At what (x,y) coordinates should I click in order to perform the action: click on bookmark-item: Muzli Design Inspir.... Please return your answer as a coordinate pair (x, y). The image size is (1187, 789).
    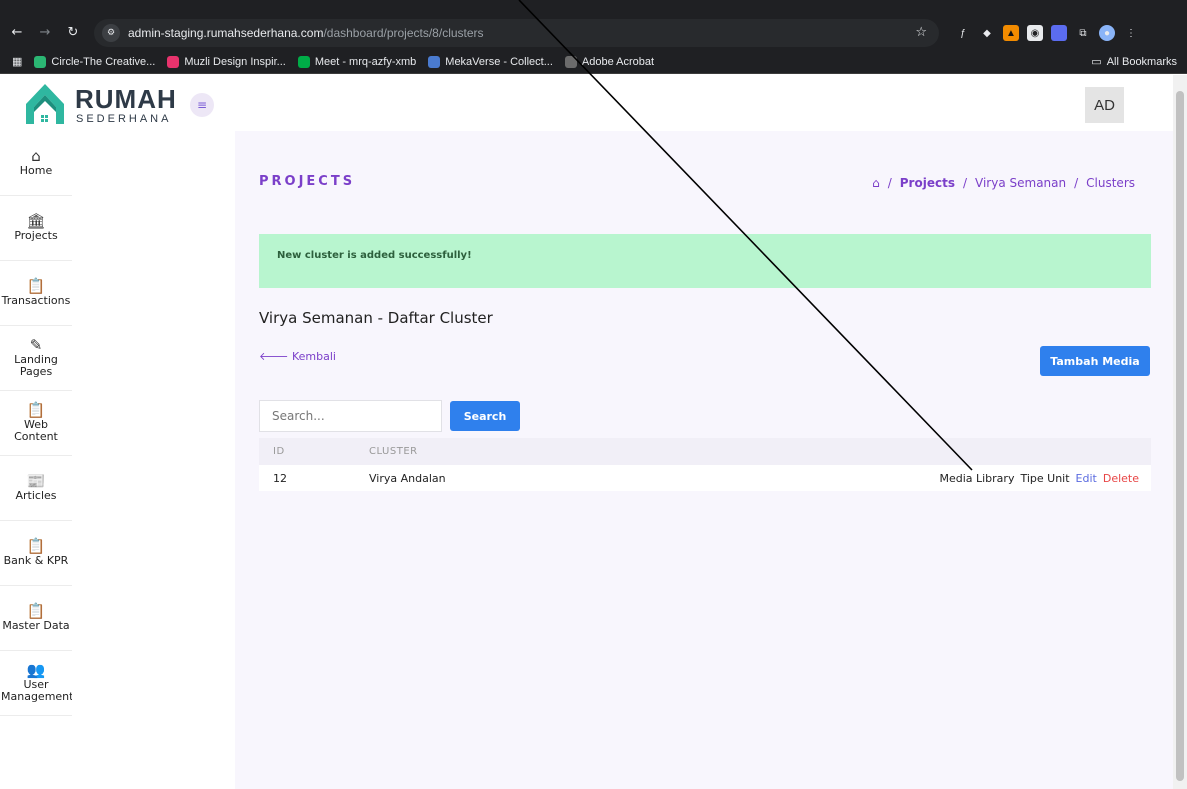
    Looking at the image, I should click on (226, 61).